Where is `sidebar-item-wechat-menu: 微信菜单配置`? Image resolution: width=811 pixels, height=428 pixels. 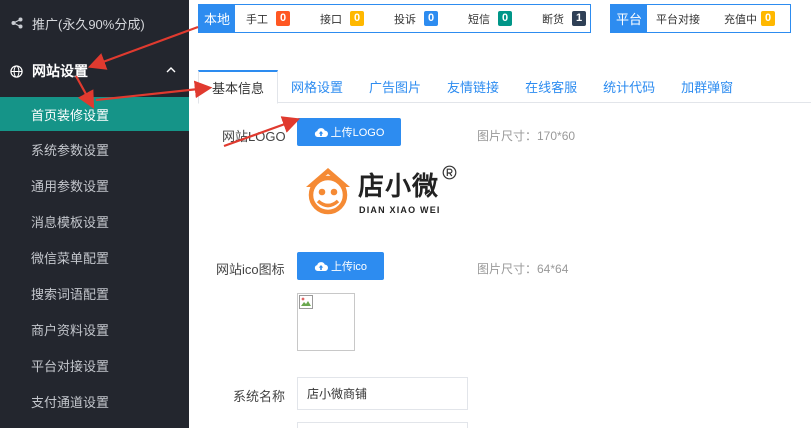
sidebar-item-wechat-menu: 微信菜单配置 is located at coordinates (94, 257).